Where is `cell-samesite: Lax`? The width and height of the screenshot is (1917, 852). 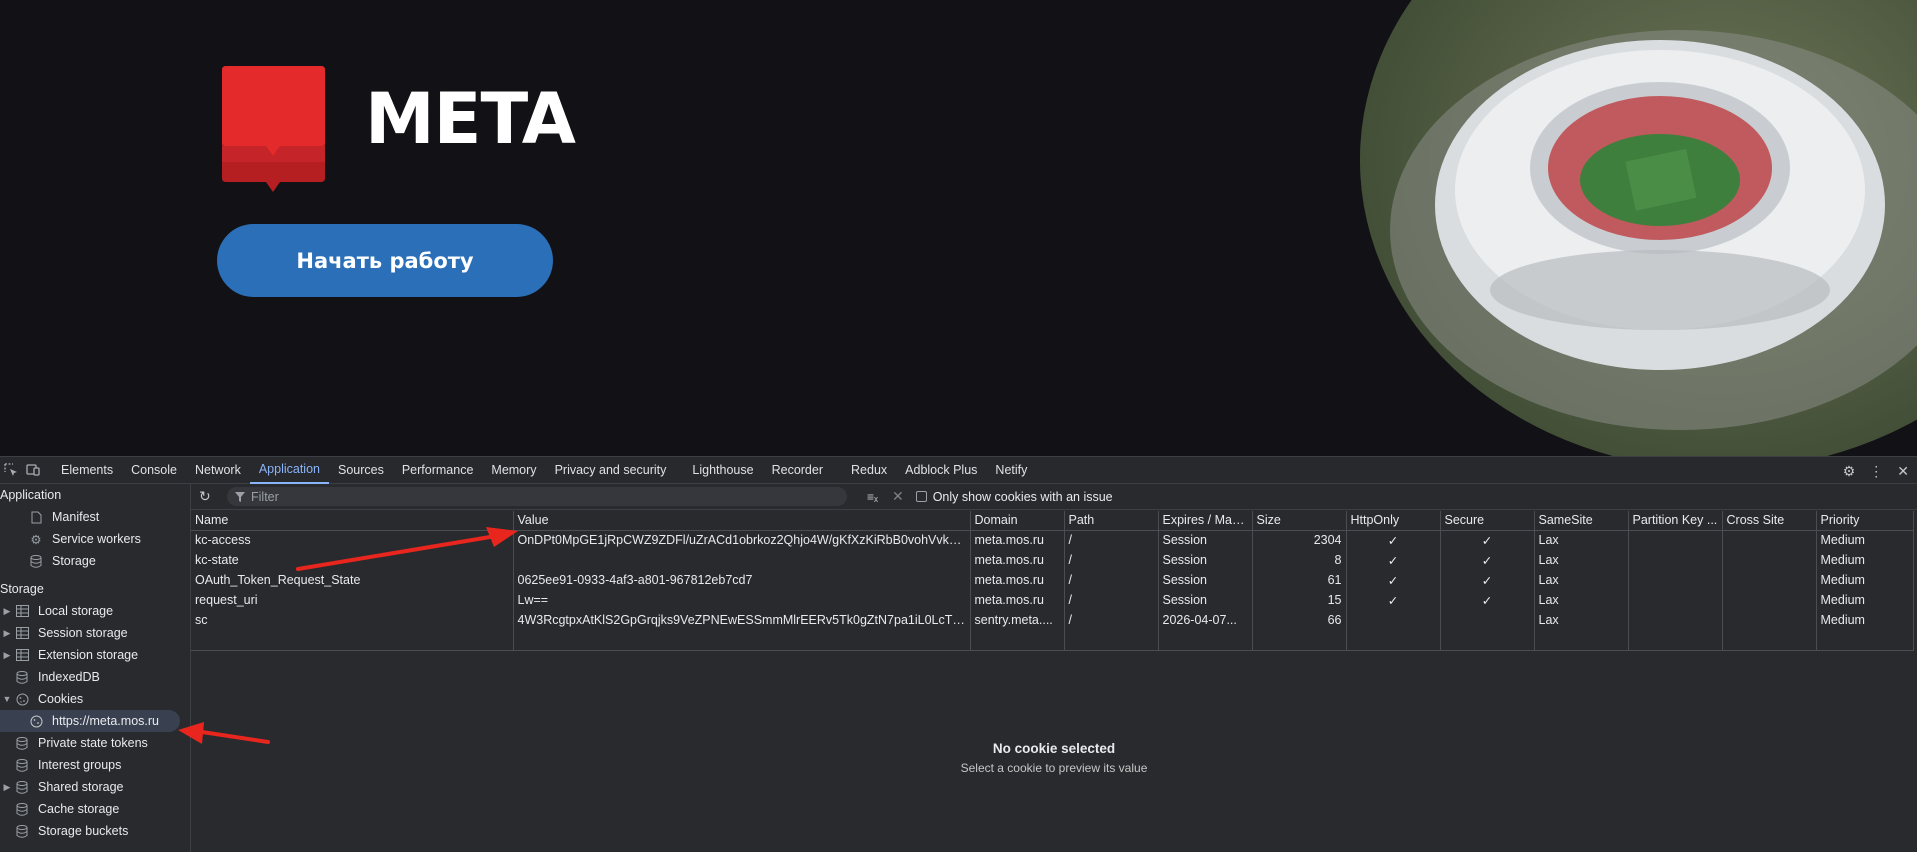 cell-samesite: Lax is located at coordinates (1581, 560).